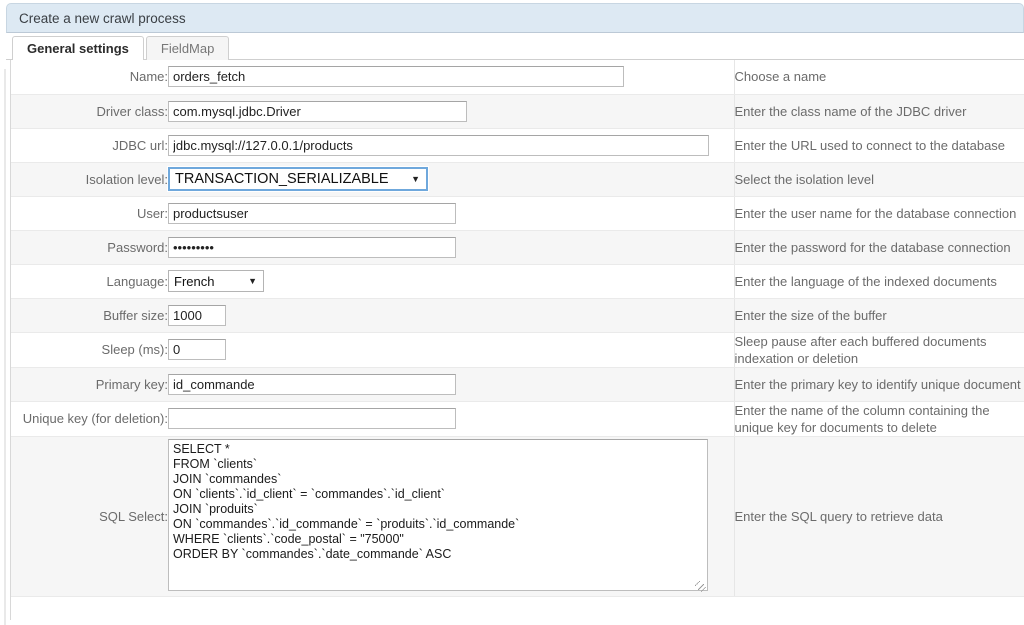  What do you see at coordinates (5, 347) in the screenshot?
I see `panel-left-rail` at bounding box center [5, 347].